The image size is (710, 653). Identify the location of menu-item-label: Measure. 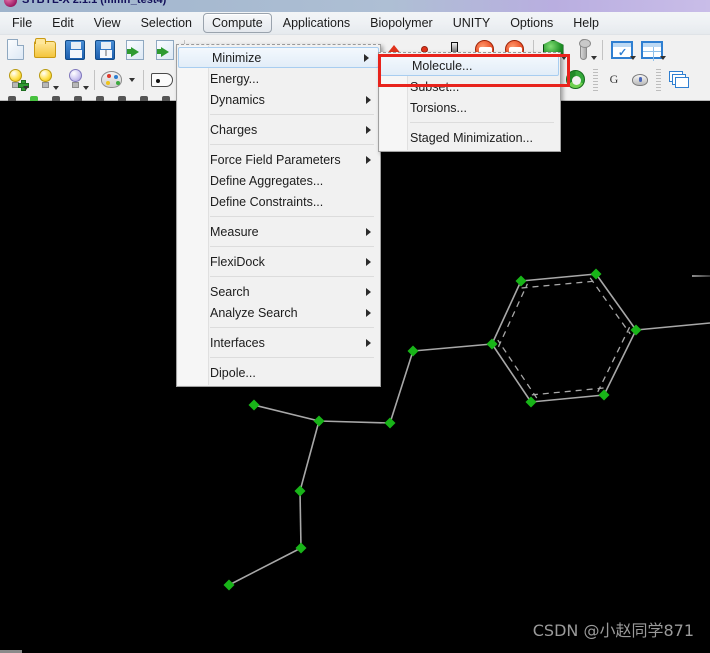
(234, 231).